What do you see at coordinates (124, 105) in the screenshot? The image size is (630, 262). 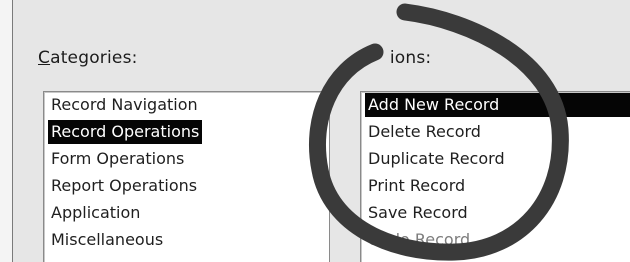 I see `category-item-record-navigation: Record Navigation` at bounding box center [124, 105].